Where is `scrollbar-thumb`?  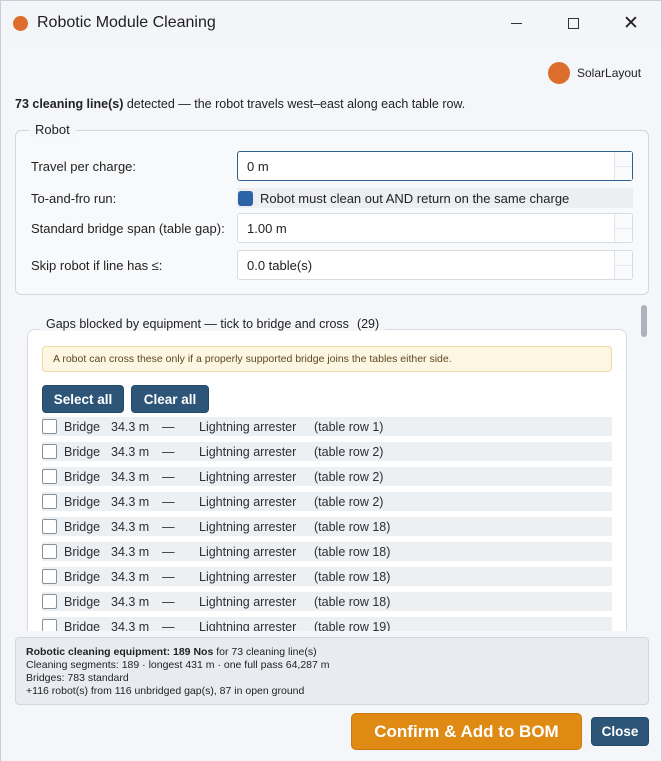 scrollbar-thumb is located at coordinates (644, 321).